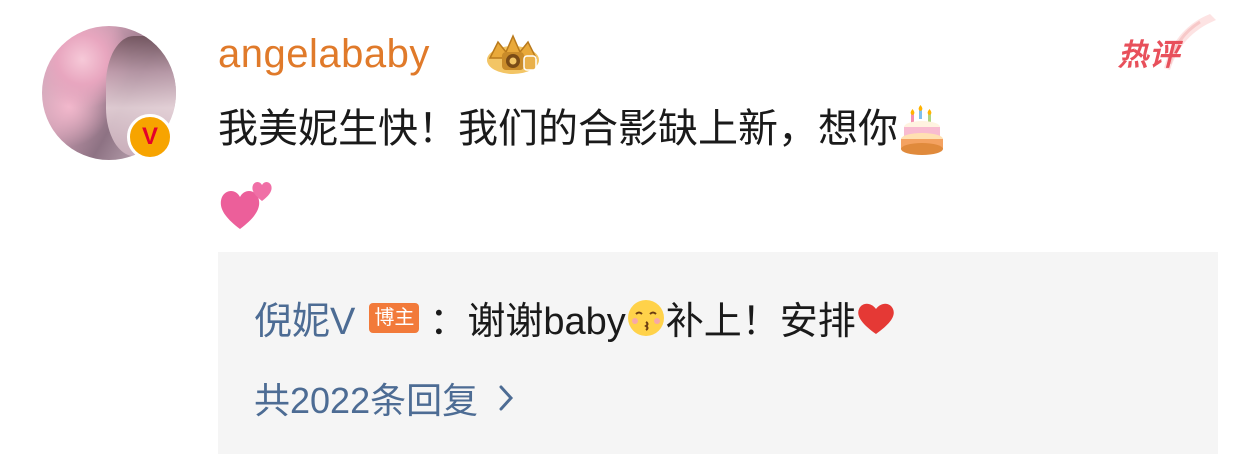 This screenshot has height=468, width=1260. Describe the element at coordinates (394, 317) in the screenshot. I see `host-badge: 博主` at that location.